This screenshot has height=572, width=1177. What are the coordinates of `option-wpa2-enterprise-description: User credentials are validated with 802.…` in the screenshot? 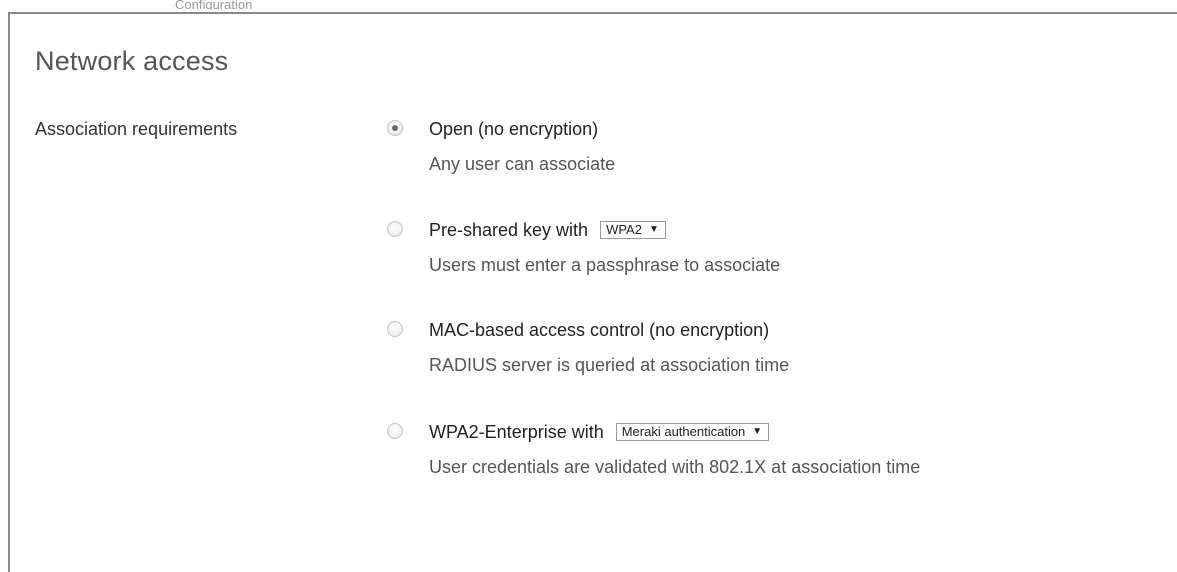 It's located at (675, 467).